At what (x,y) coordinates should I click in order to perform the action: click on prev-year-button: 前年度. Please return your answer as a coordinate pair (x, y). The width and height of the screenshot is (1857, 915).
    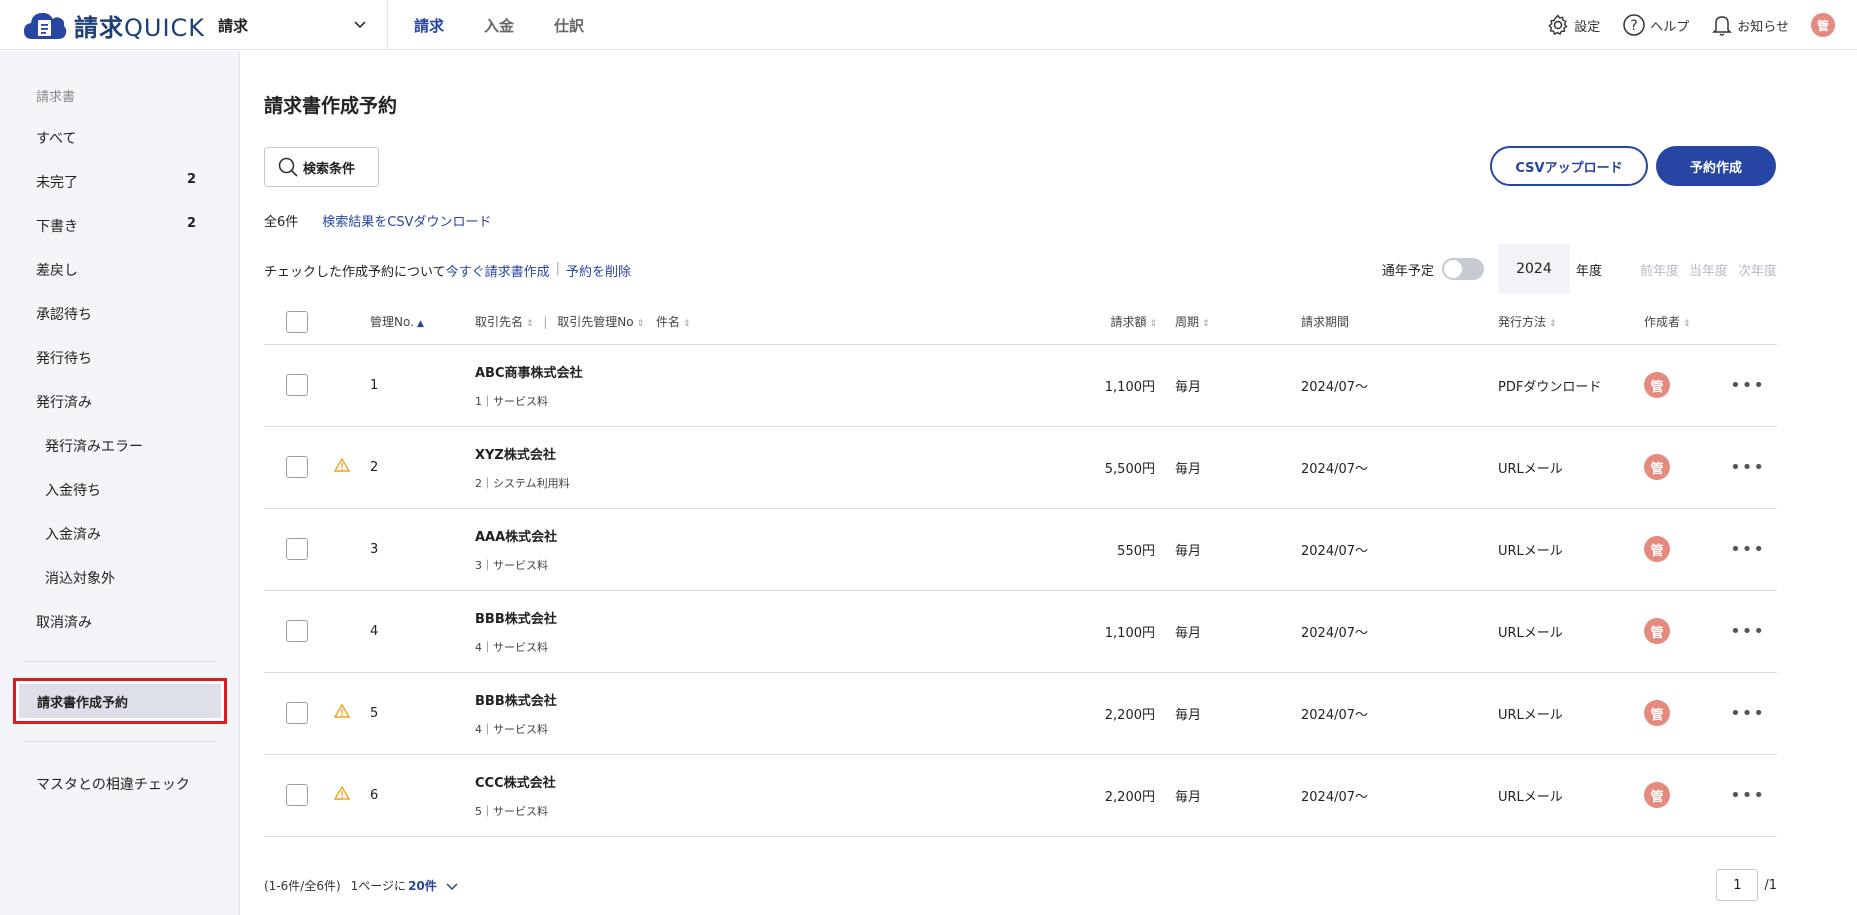
    Looking at the image, I should click on (1659, 269).